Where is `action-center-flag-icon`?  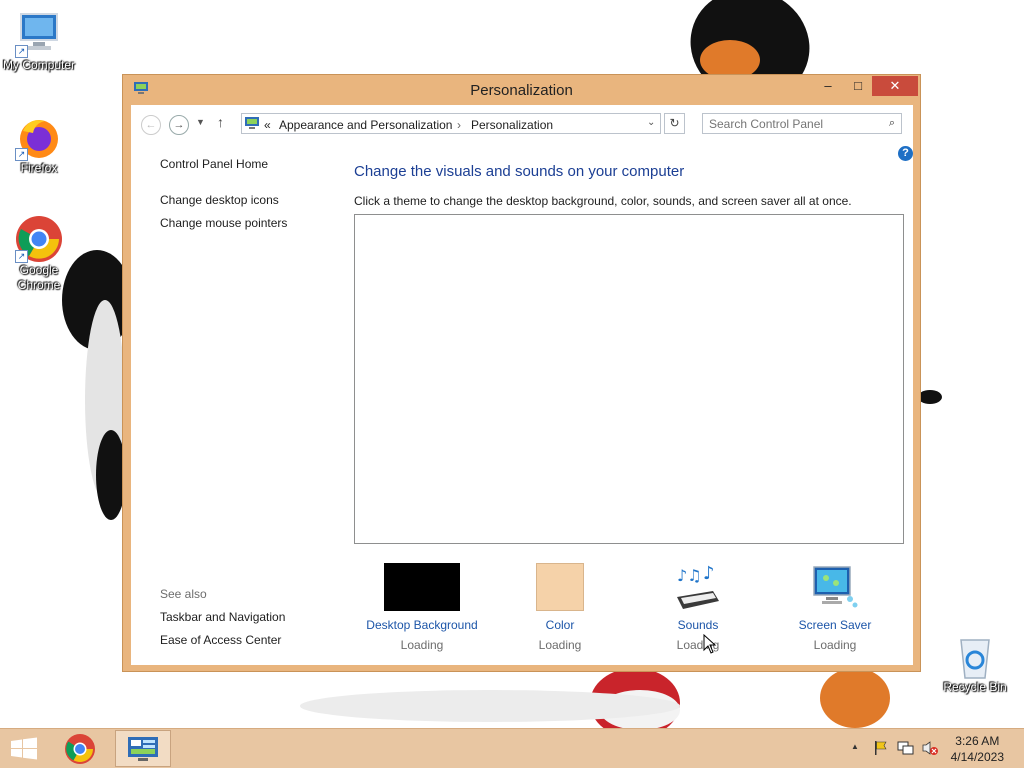 action-center-flag-icon is located at coordinates (881, 749).